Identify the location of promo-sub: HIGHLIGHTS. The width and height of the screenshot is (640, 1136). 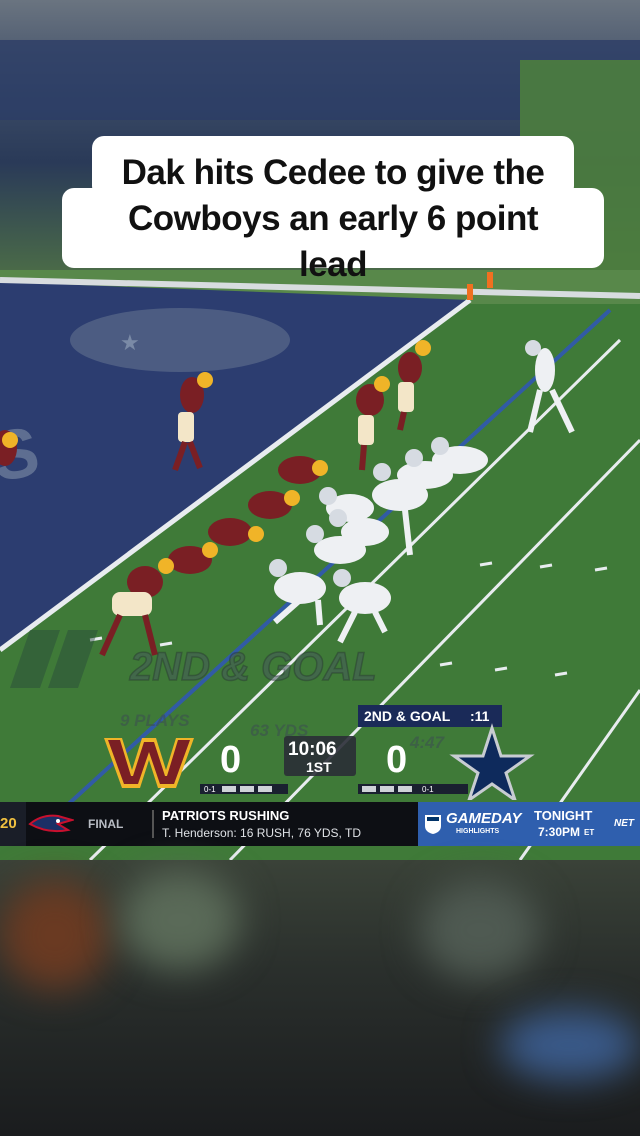
(478, 831).